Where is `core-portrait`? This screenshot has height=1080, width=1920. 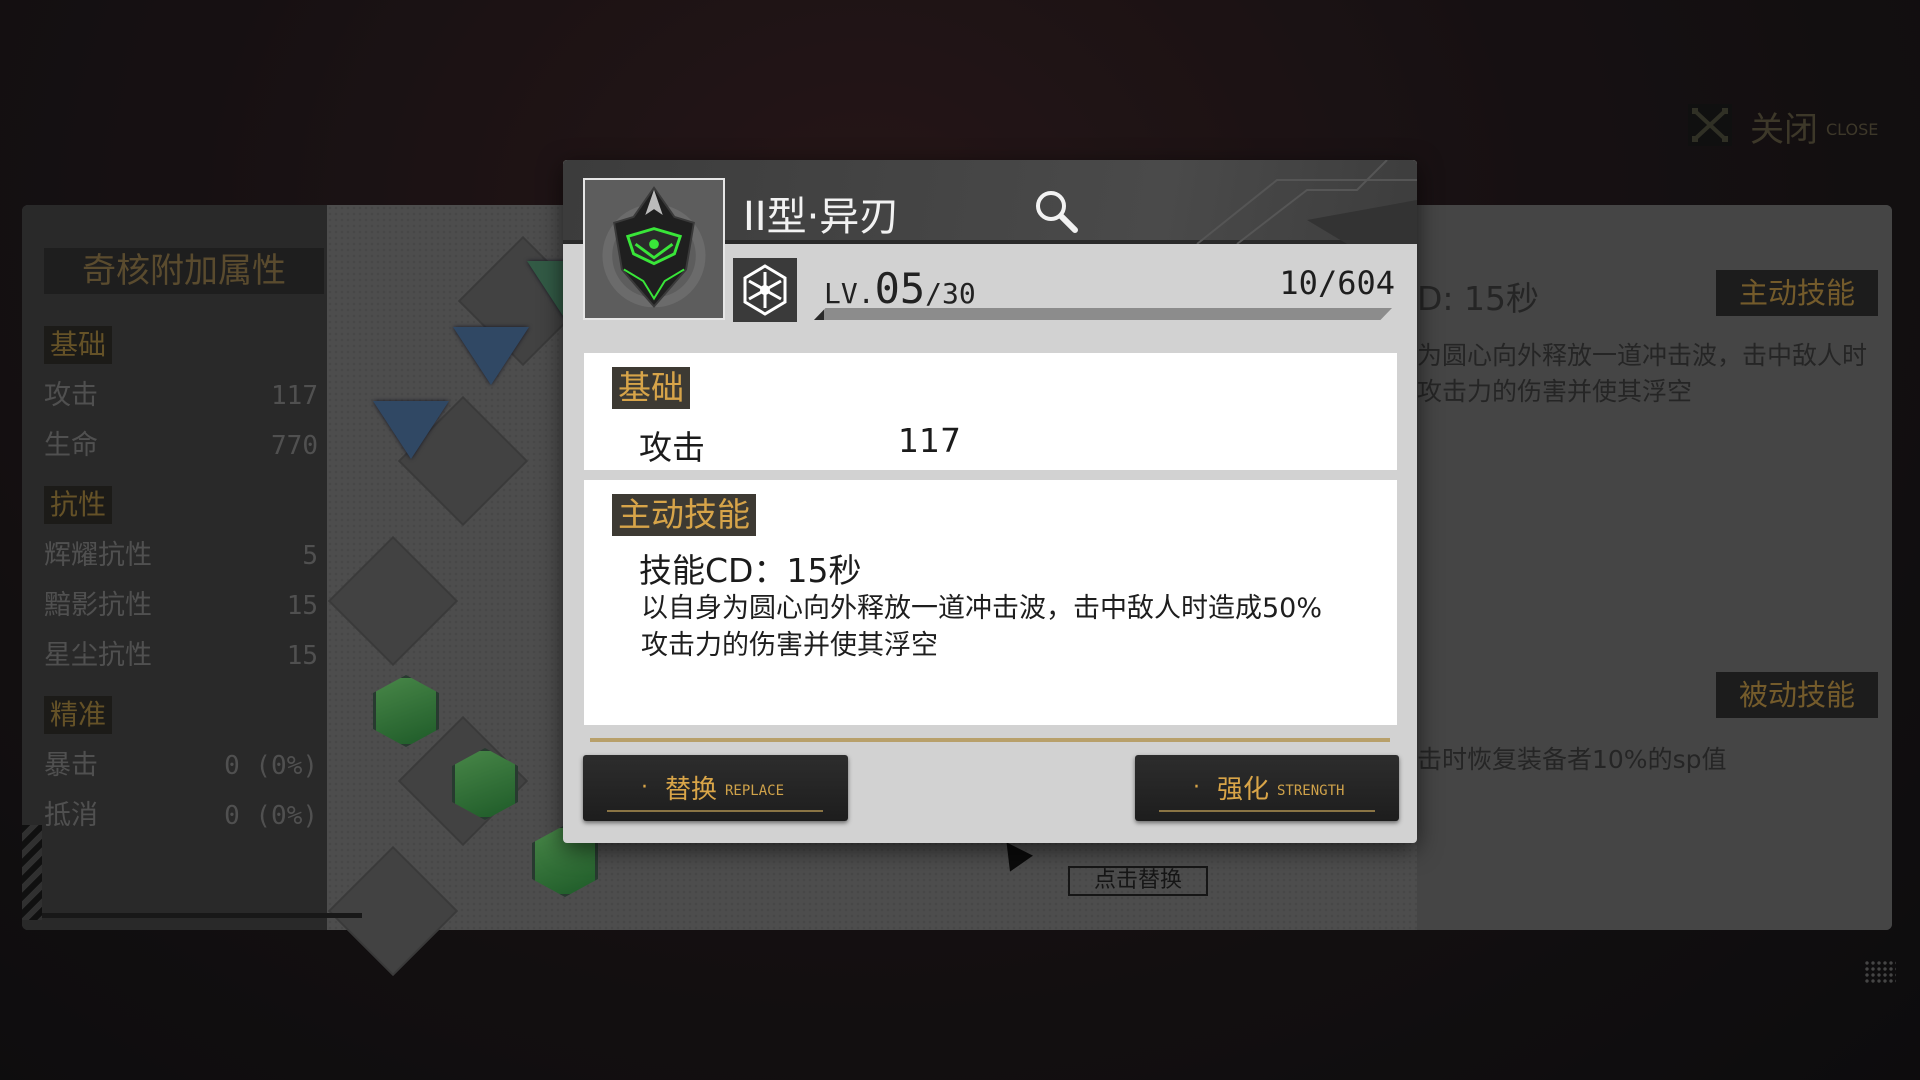
core-portrait is located at coordinates (654, 249).